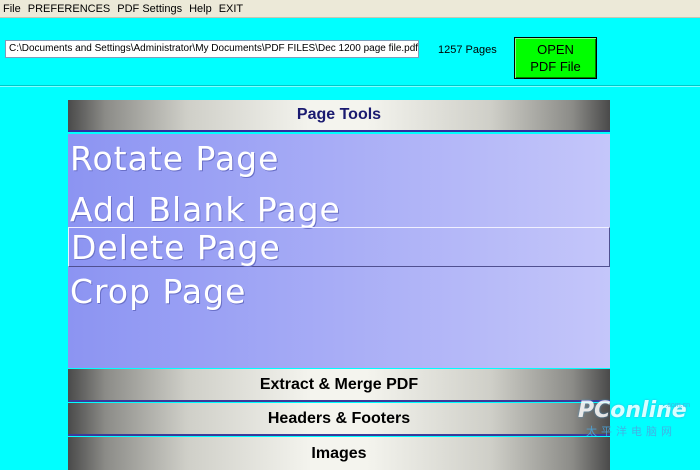  Describe the element at coordinates (339, 385) in the screenshot. I see `section-extract-merge: Extract & Merge PDF` at that location.